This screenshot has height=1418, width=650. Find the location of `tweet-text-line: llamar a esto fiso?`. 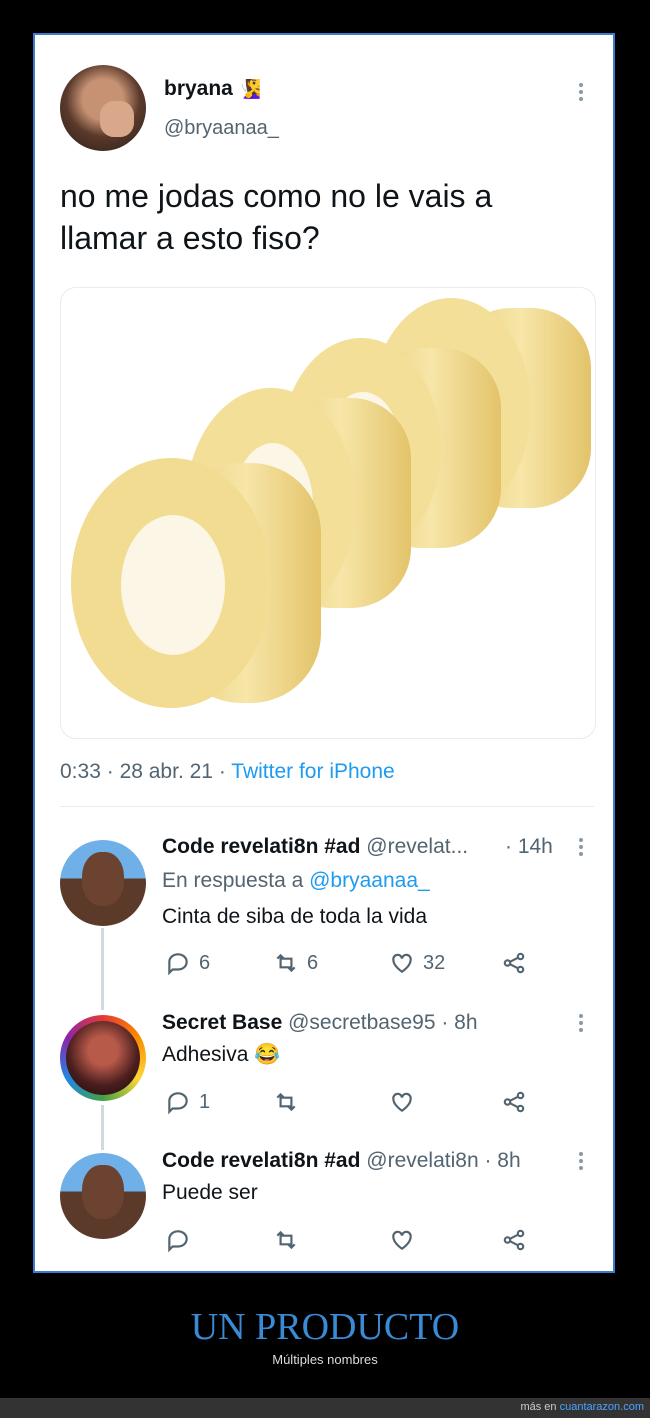

tweet-text-line: llamar a esto fiso? is located at coordinates (190, 238).